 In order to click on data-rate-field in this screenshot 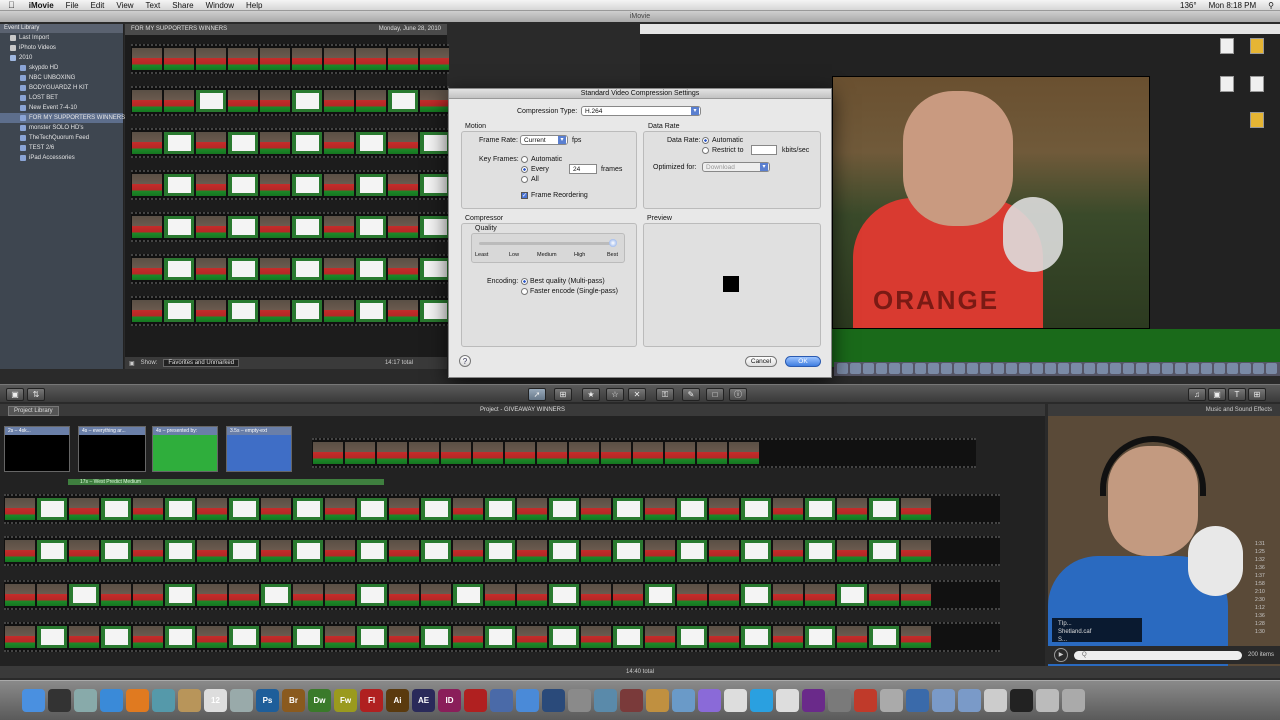, I will do `click(764, 150)`.